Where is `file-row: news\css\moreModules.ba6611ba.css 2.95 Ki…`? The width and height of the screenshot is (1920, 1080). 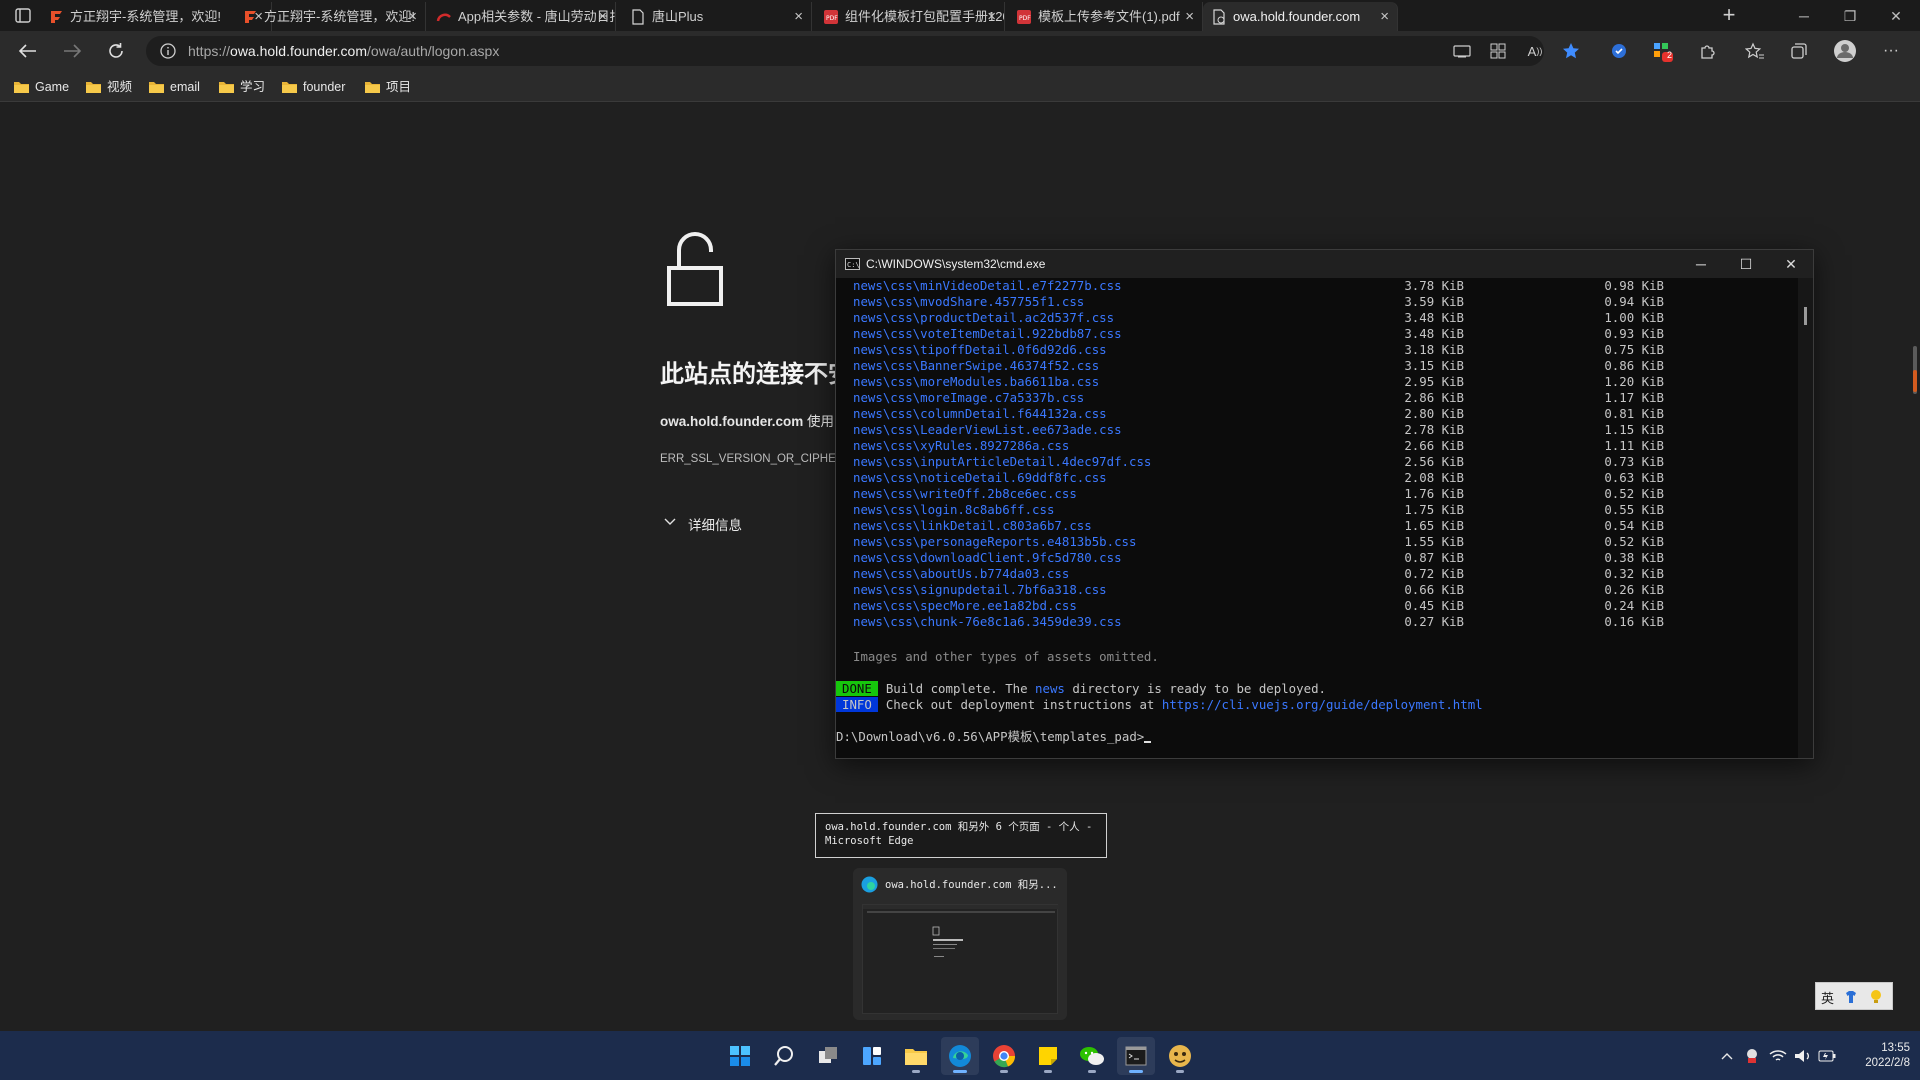 file-row: news\css\moreModules.ba6611ba.css 2.95 Ki… is located at coordinates (1317, 382).